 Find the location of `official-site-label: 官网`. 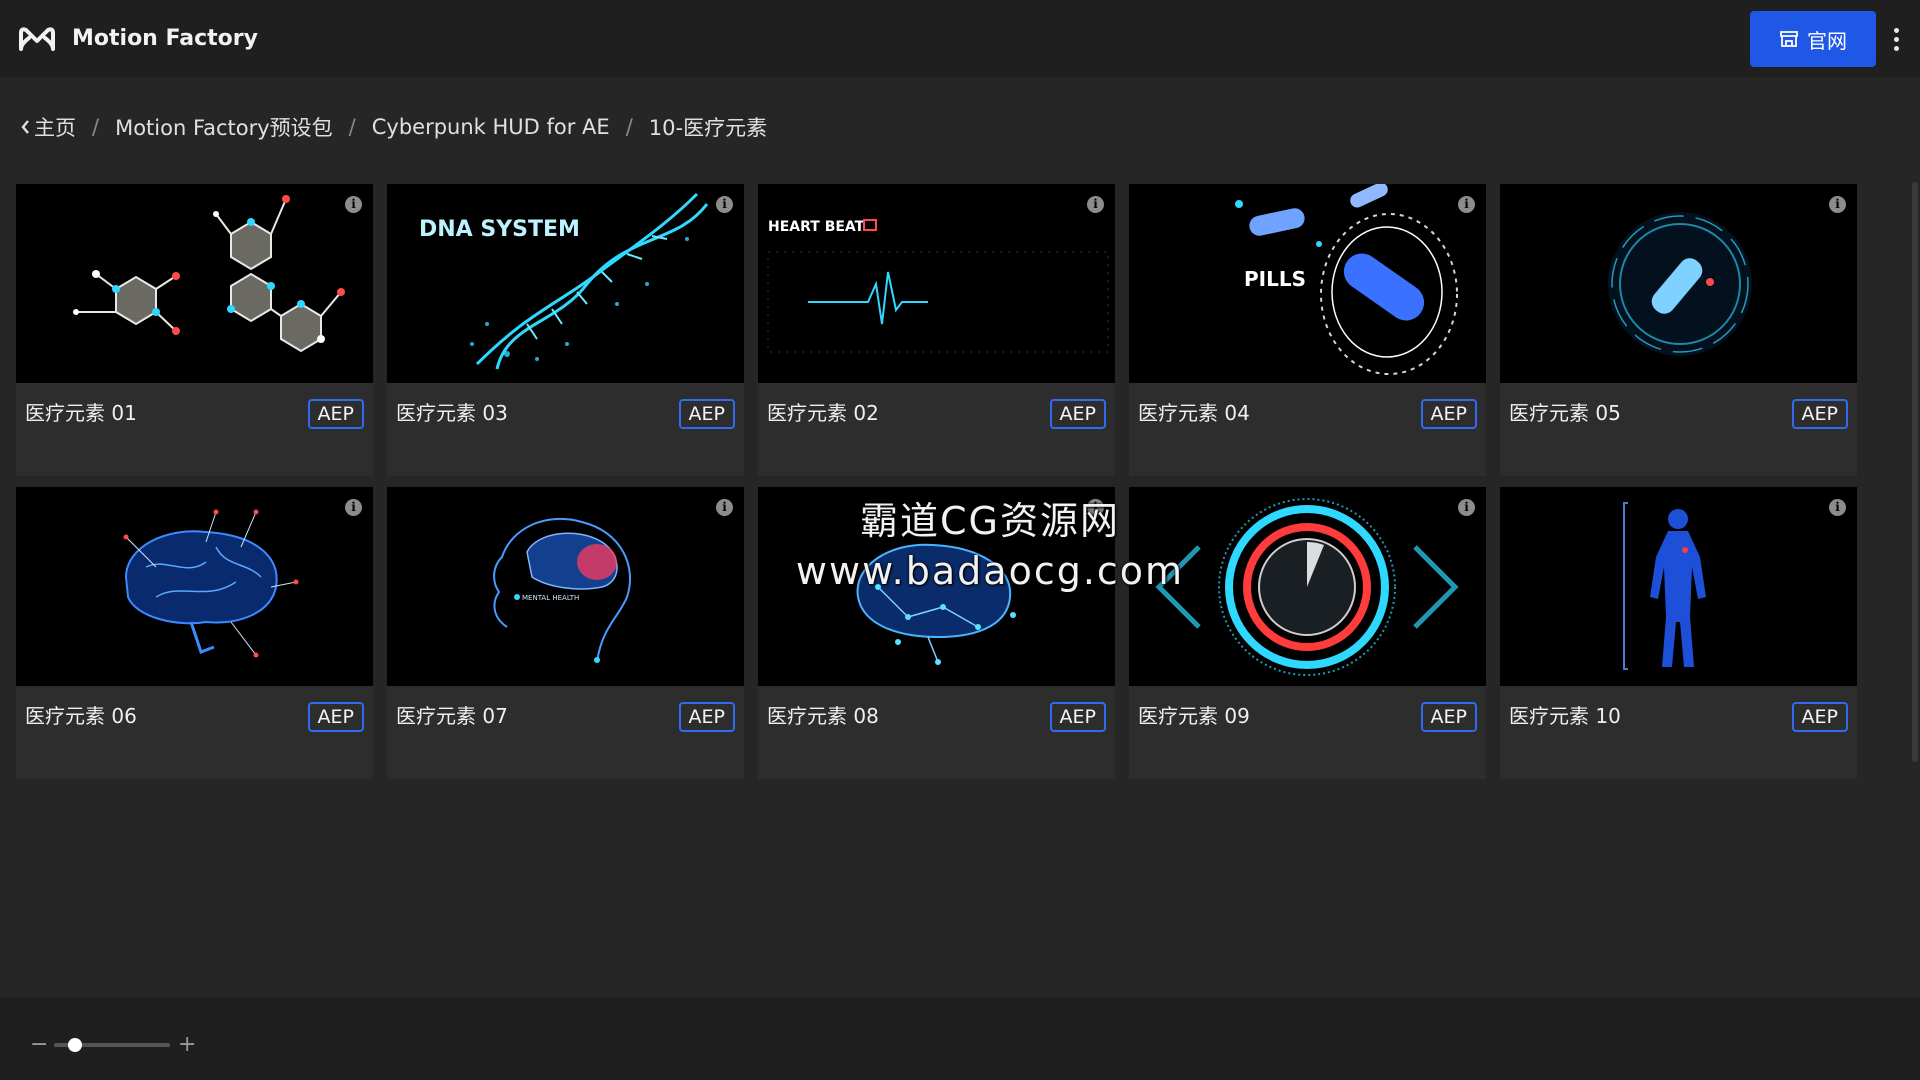

official-site-label: 官网 is located at coordinates (1827, 40).